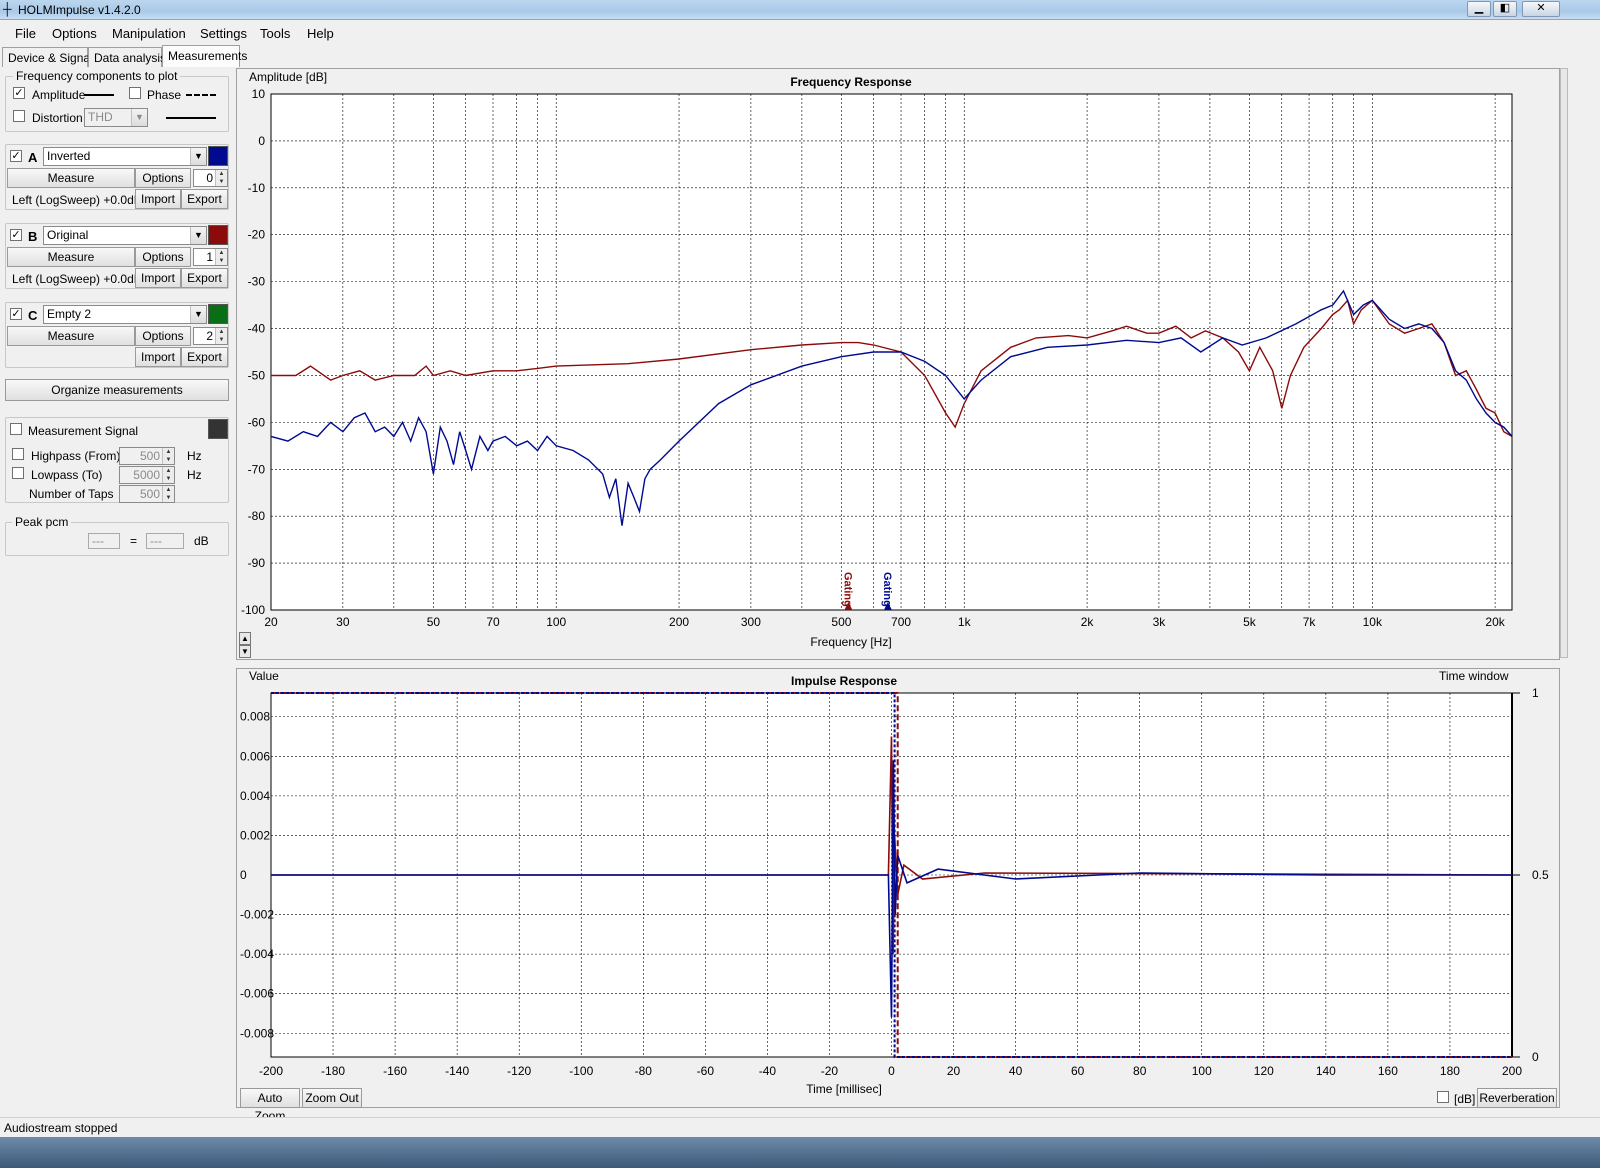  I want to click on measurement-a-select: Inverted ▼, so click(125, 156).